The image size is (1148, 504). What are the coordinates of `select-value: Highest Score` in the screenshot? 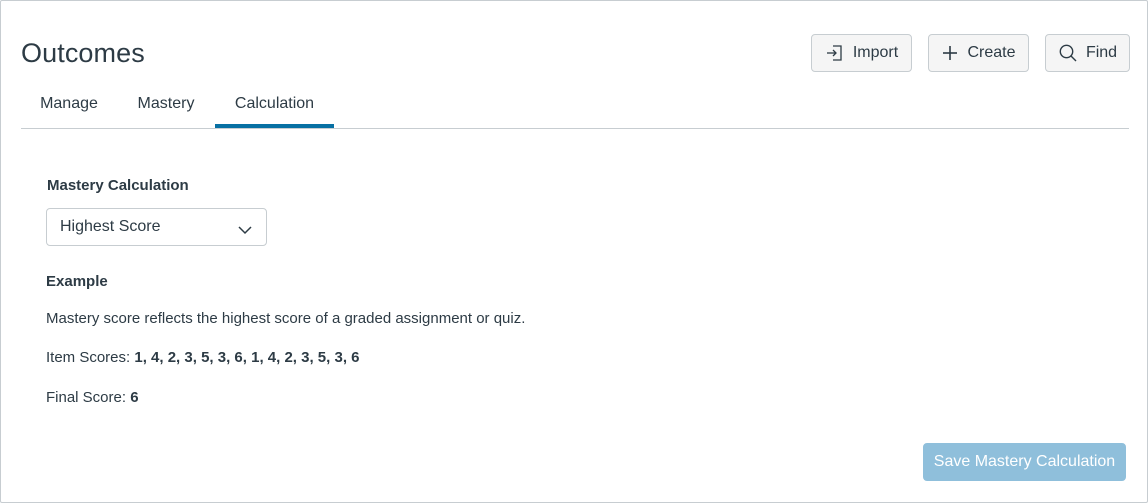 It's located at (110, 226).